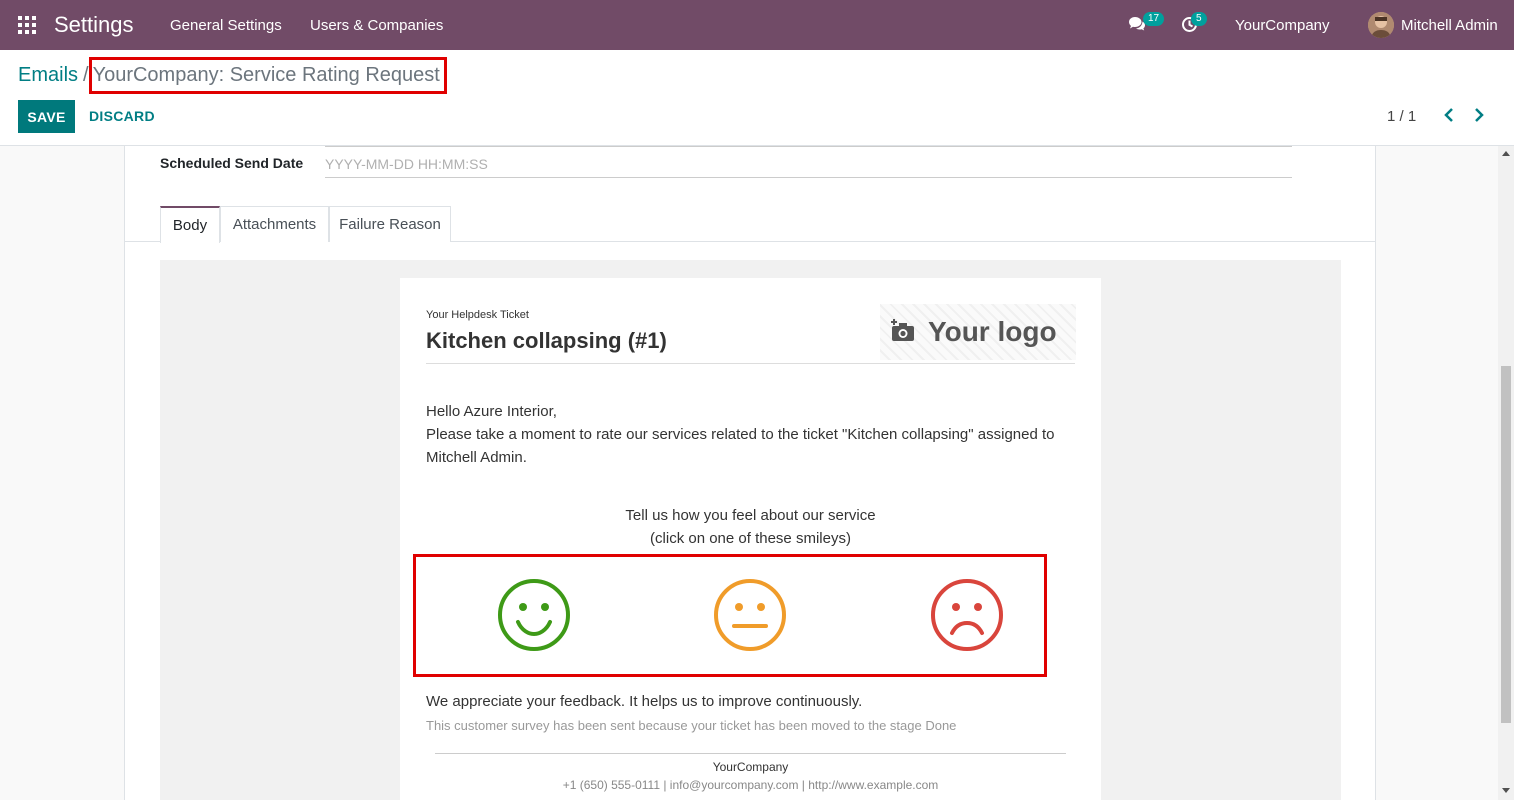 Image resolution: width=1514 pixels, height=800 pixels. Describe the element at coordinates (750, 224) in the screenshot. I see `notebook-tabs: Body Attachments Failure Reason` at that location.